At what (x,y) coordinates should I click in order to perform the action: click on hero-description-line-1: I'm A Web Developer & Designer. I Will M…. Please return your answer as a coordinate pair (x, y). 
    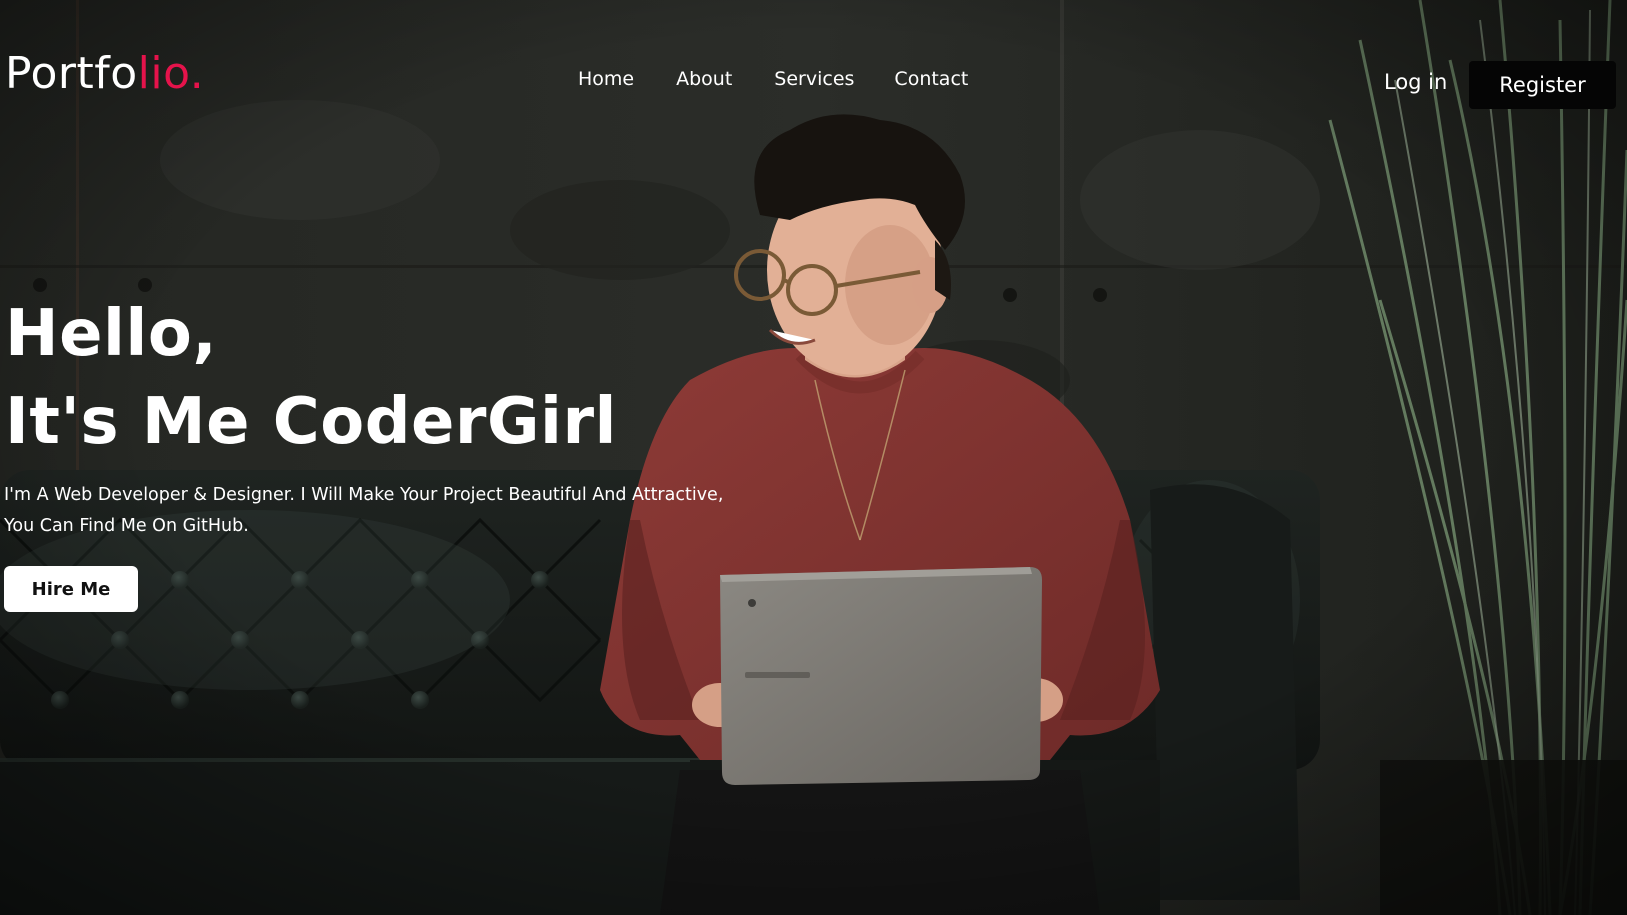
    Looking at the image, I should click on (364, 495).